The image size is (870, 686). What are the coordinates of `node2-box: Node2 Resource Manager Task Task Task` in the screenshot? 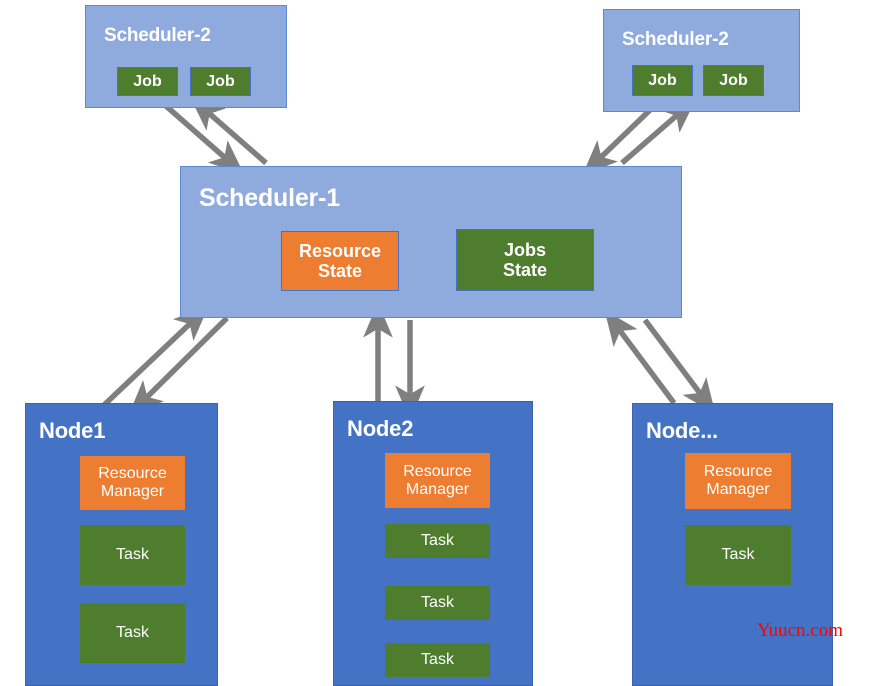 It's located at (433, 543).